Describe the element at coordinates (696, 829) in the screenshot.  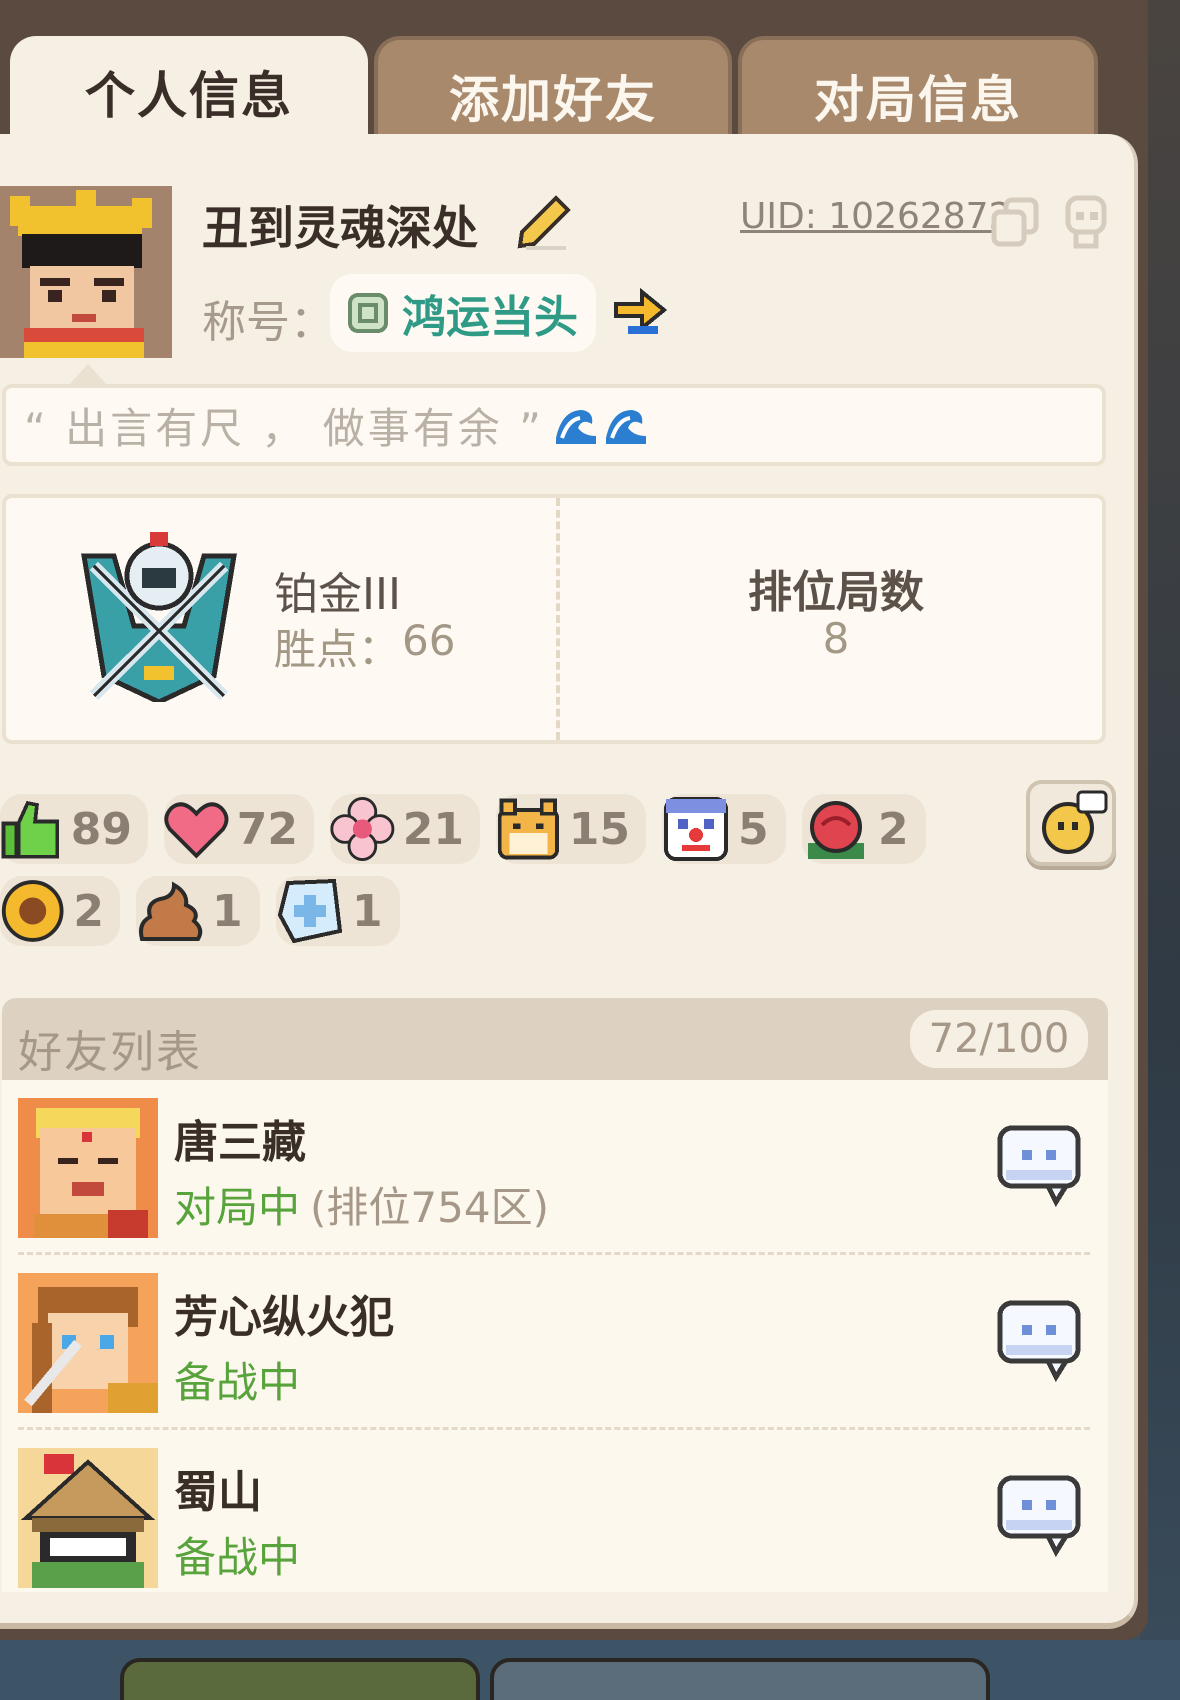
I see `clown-icon` at that location.